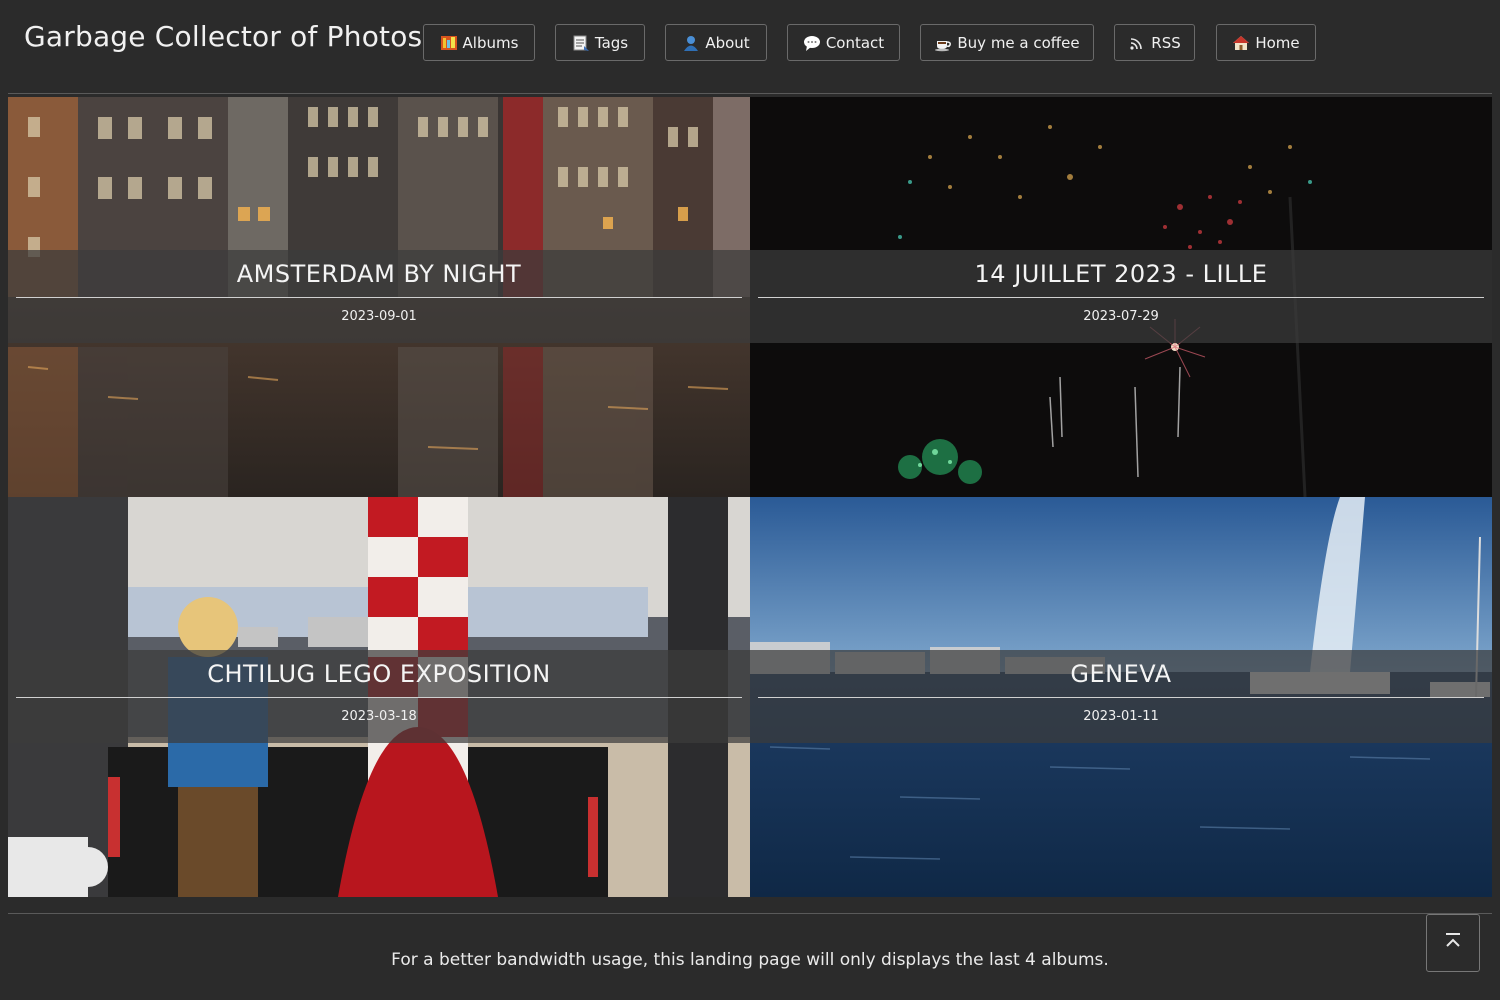  I want to click on nav-tags-button: Tags, so click(600, 42).